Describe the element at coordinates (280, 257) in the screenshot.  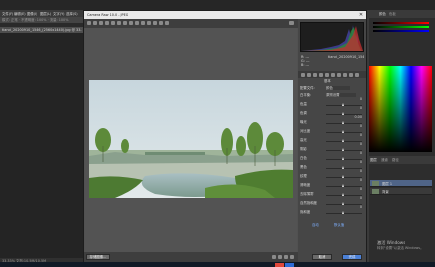
I see `swap-icon` at that location.